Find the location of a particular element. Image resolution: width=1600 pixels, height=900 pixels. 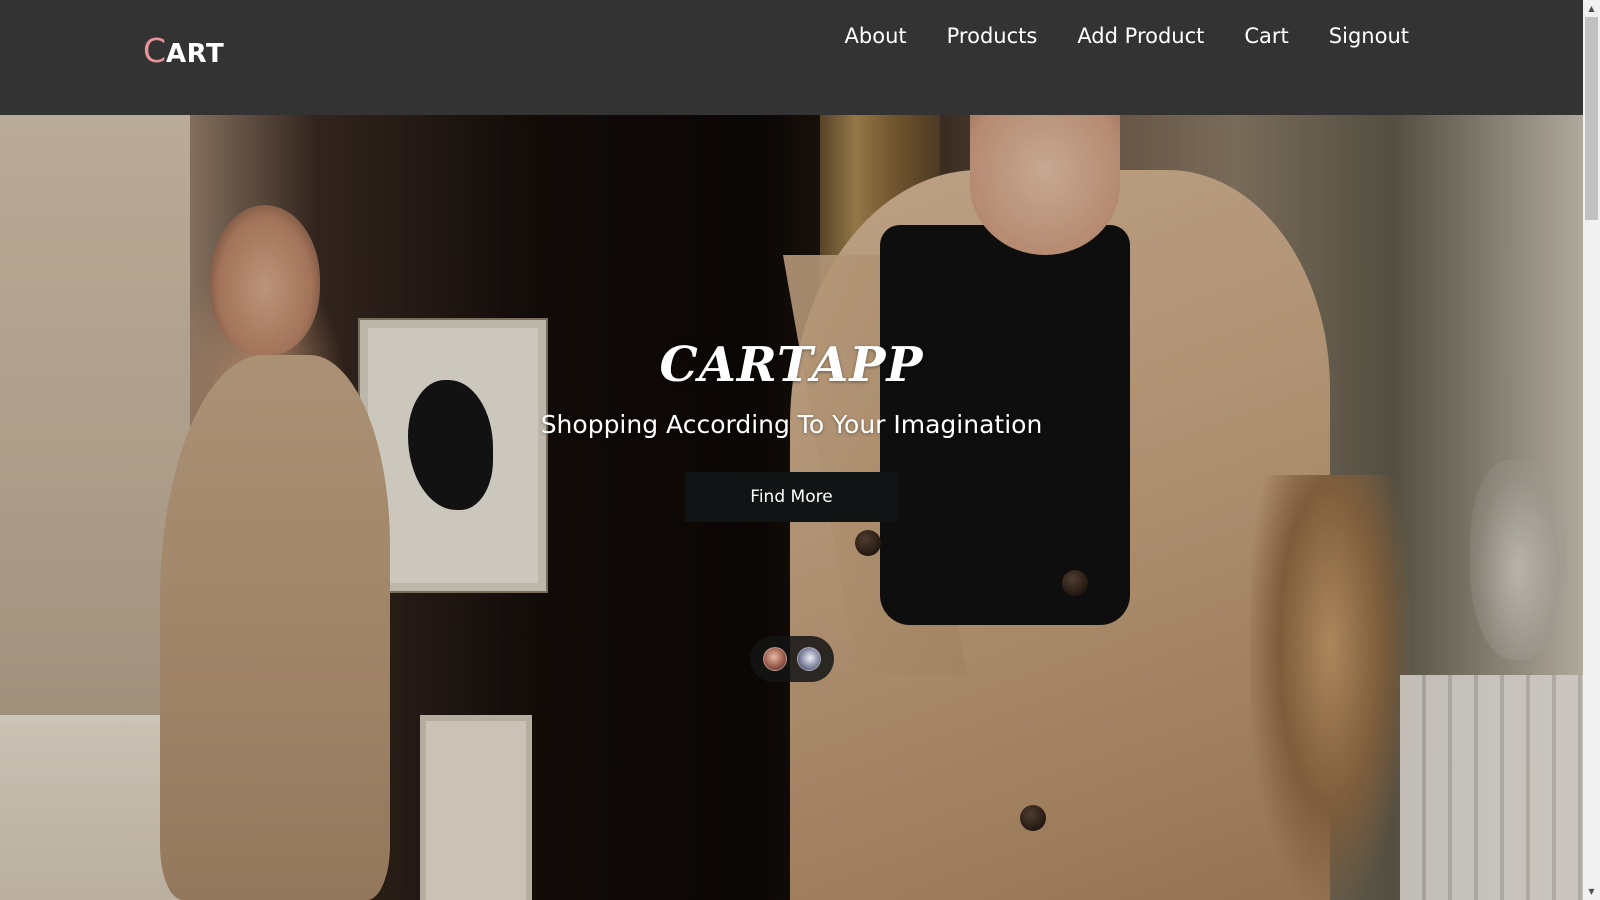

vertical-scrollbar: ▲ ▼ is located at coordinates (1591, 450).